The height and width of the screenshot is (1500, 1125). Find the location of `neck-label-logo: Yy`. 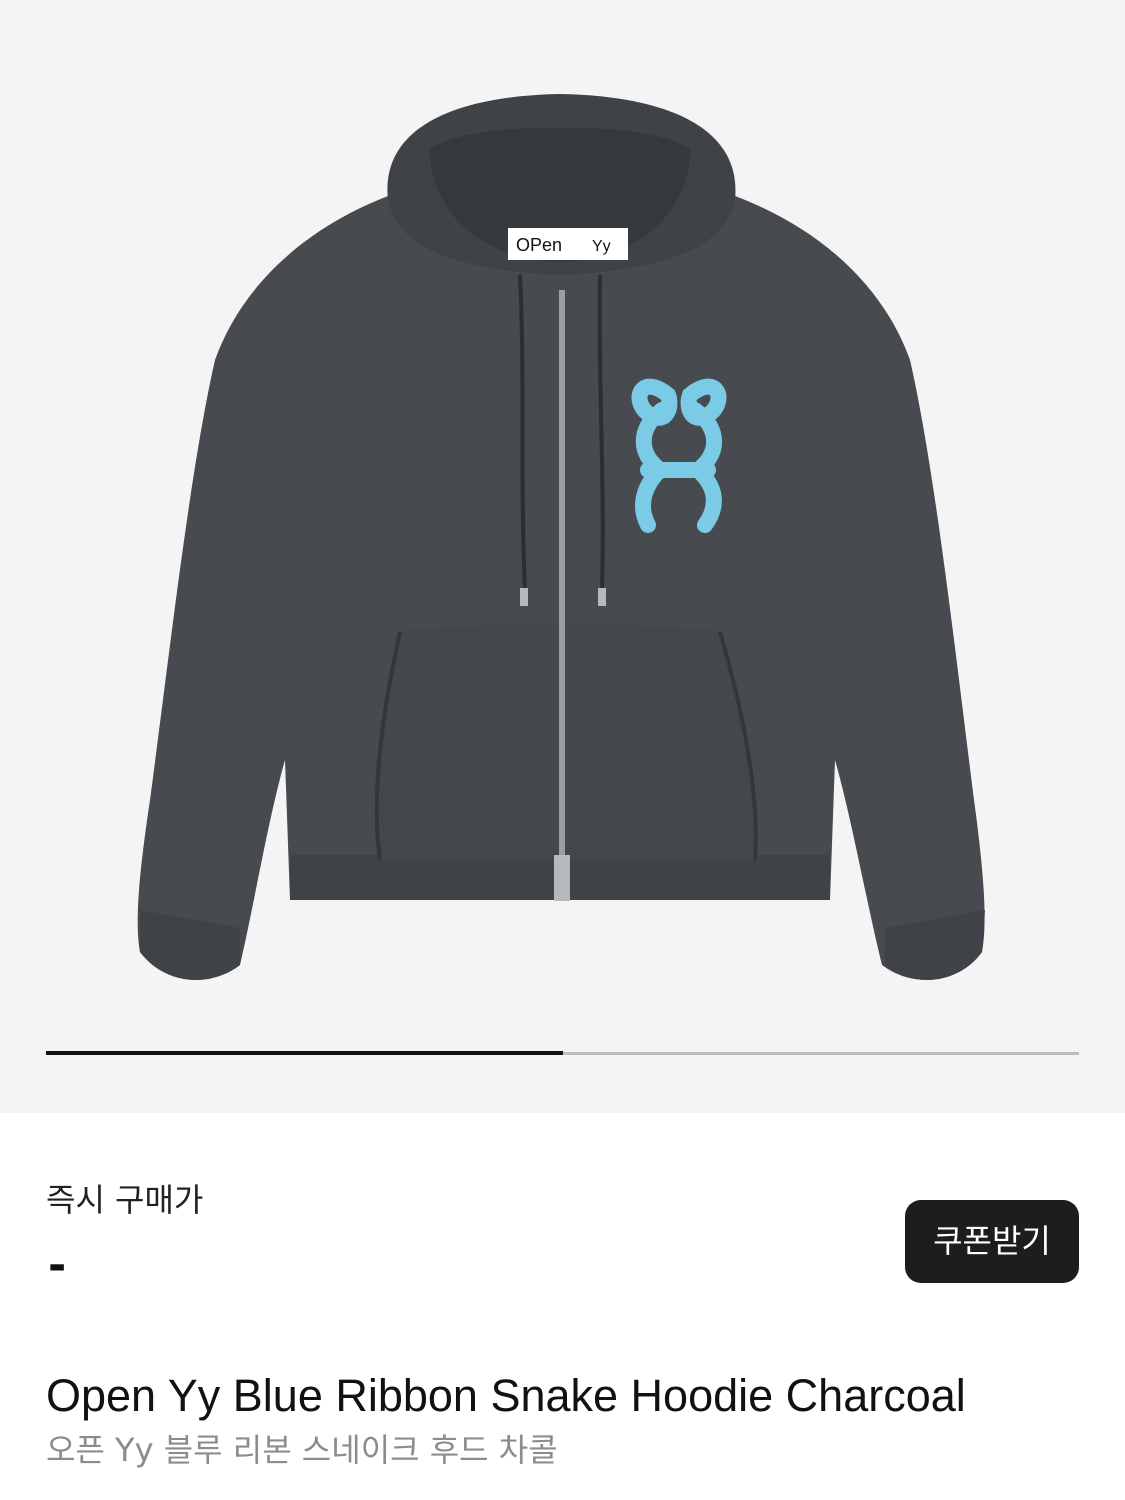

neck-label-logo: Yy is located at coordinates (601, 246).